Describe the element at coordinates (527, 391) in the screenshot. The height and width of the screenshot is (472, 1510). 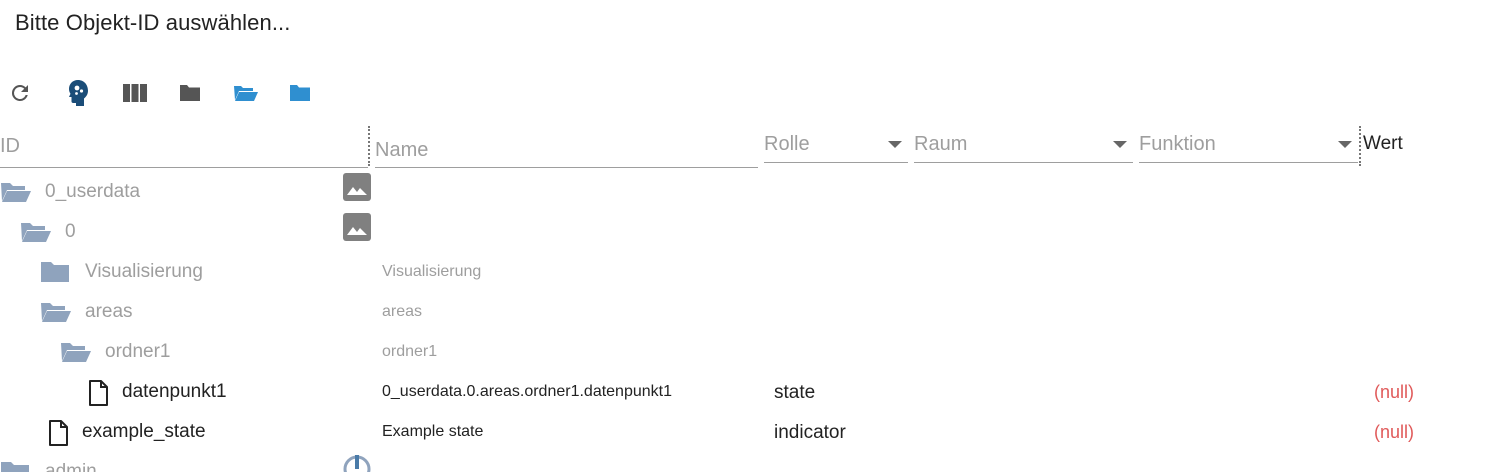
I see `tree-row-name: 0_userdata.0.areas.ordner1.datenpunkt1` at that location.